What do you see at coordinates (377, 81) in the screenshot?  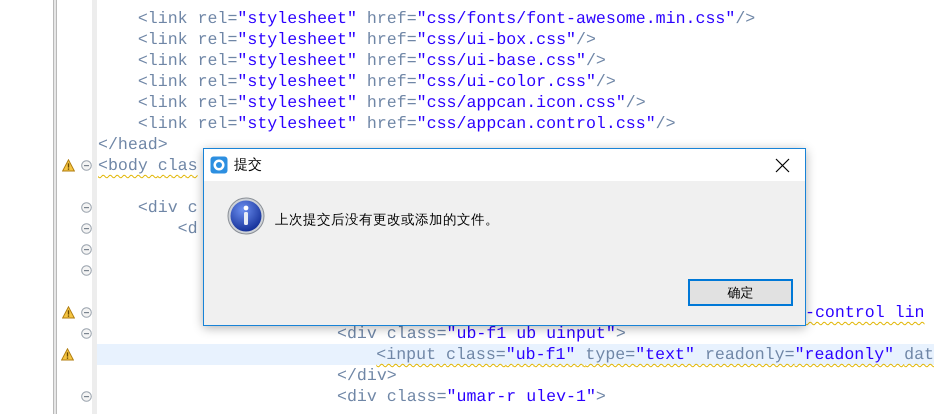 I see `code-line: <link rel="stylesheet" href="css/ui-color.css"/>` at bounding box center [377, 81].